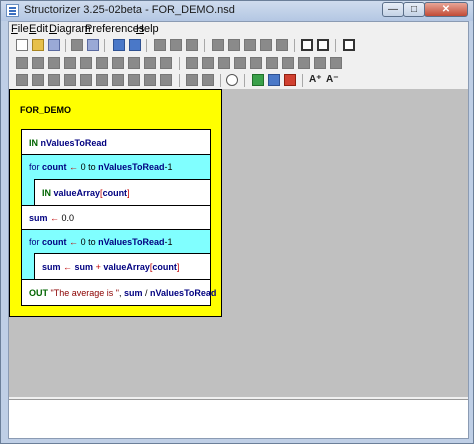 The height and width of the screenshot is (444, 474). What do you see at coordinates (150, 63) in the screenshot?
I see `add-jump-icon` at bounding box center [150, 63].